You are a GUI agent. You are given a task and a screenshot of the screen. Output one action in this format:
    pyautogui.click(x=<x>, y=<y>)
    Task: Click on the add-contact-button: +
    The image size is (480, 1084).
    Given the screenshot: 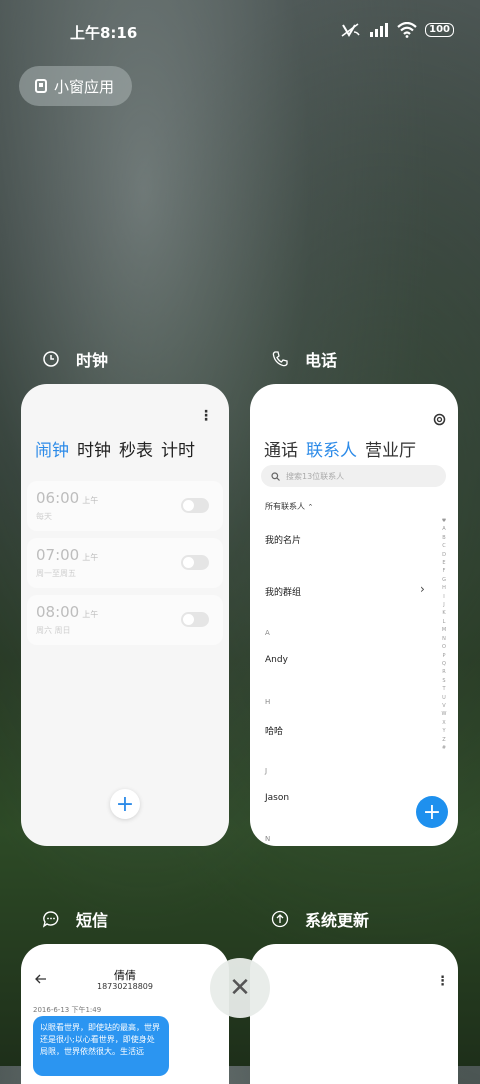 What is the action you would take?
    pyautogui.click(x=432, y=812)
    